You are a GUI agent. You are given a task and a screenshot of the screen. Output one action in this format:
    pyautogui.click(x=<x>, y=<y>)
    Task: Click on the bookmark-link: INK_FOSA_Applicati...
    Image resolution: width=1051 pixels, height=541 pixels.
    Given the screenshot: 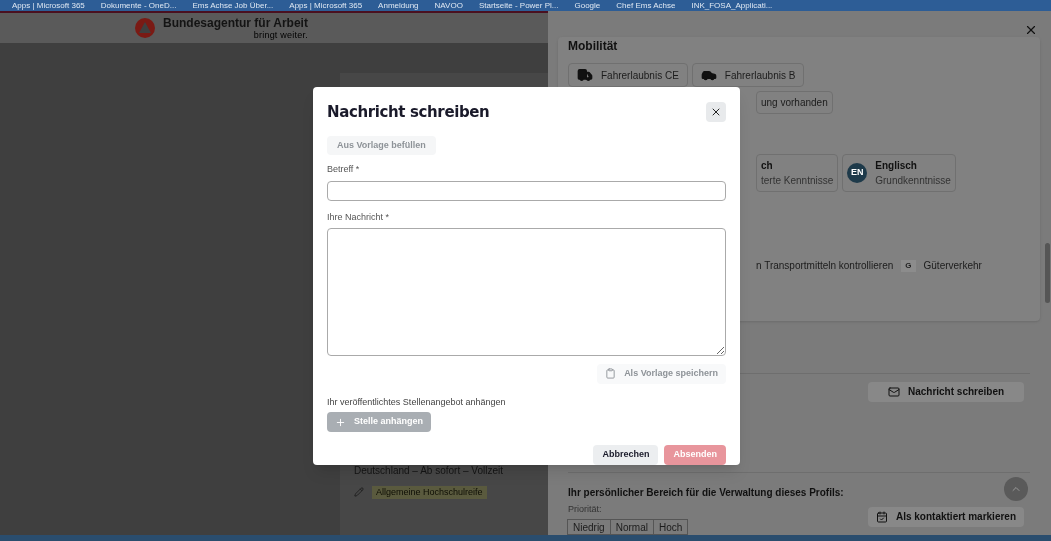 What is the action you would take?
    pyautogui.click(x=732, y=5)
    